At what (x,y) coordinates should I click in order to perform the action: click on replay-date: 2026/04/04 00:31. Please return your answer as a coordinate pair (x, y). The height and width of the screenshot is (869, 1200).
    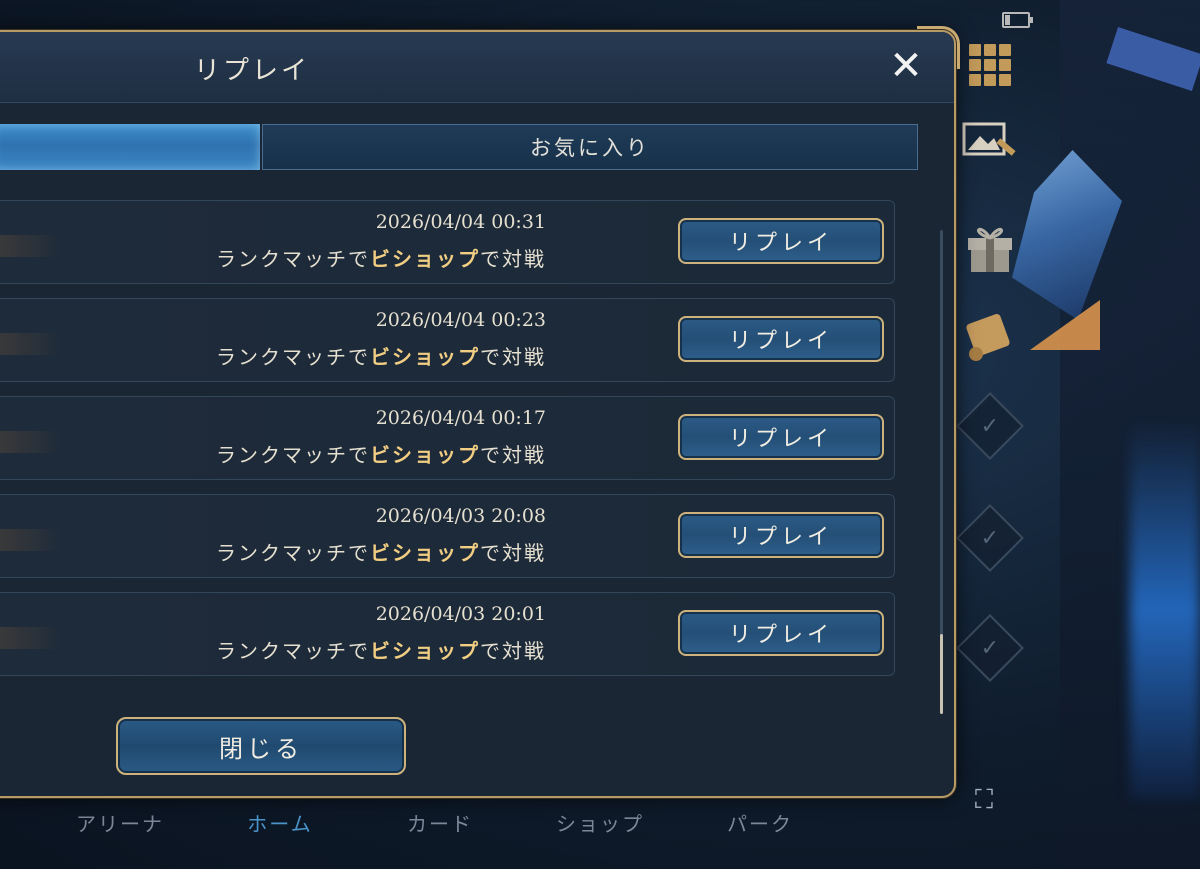
    Looking at the image, I should click on (460, 222).